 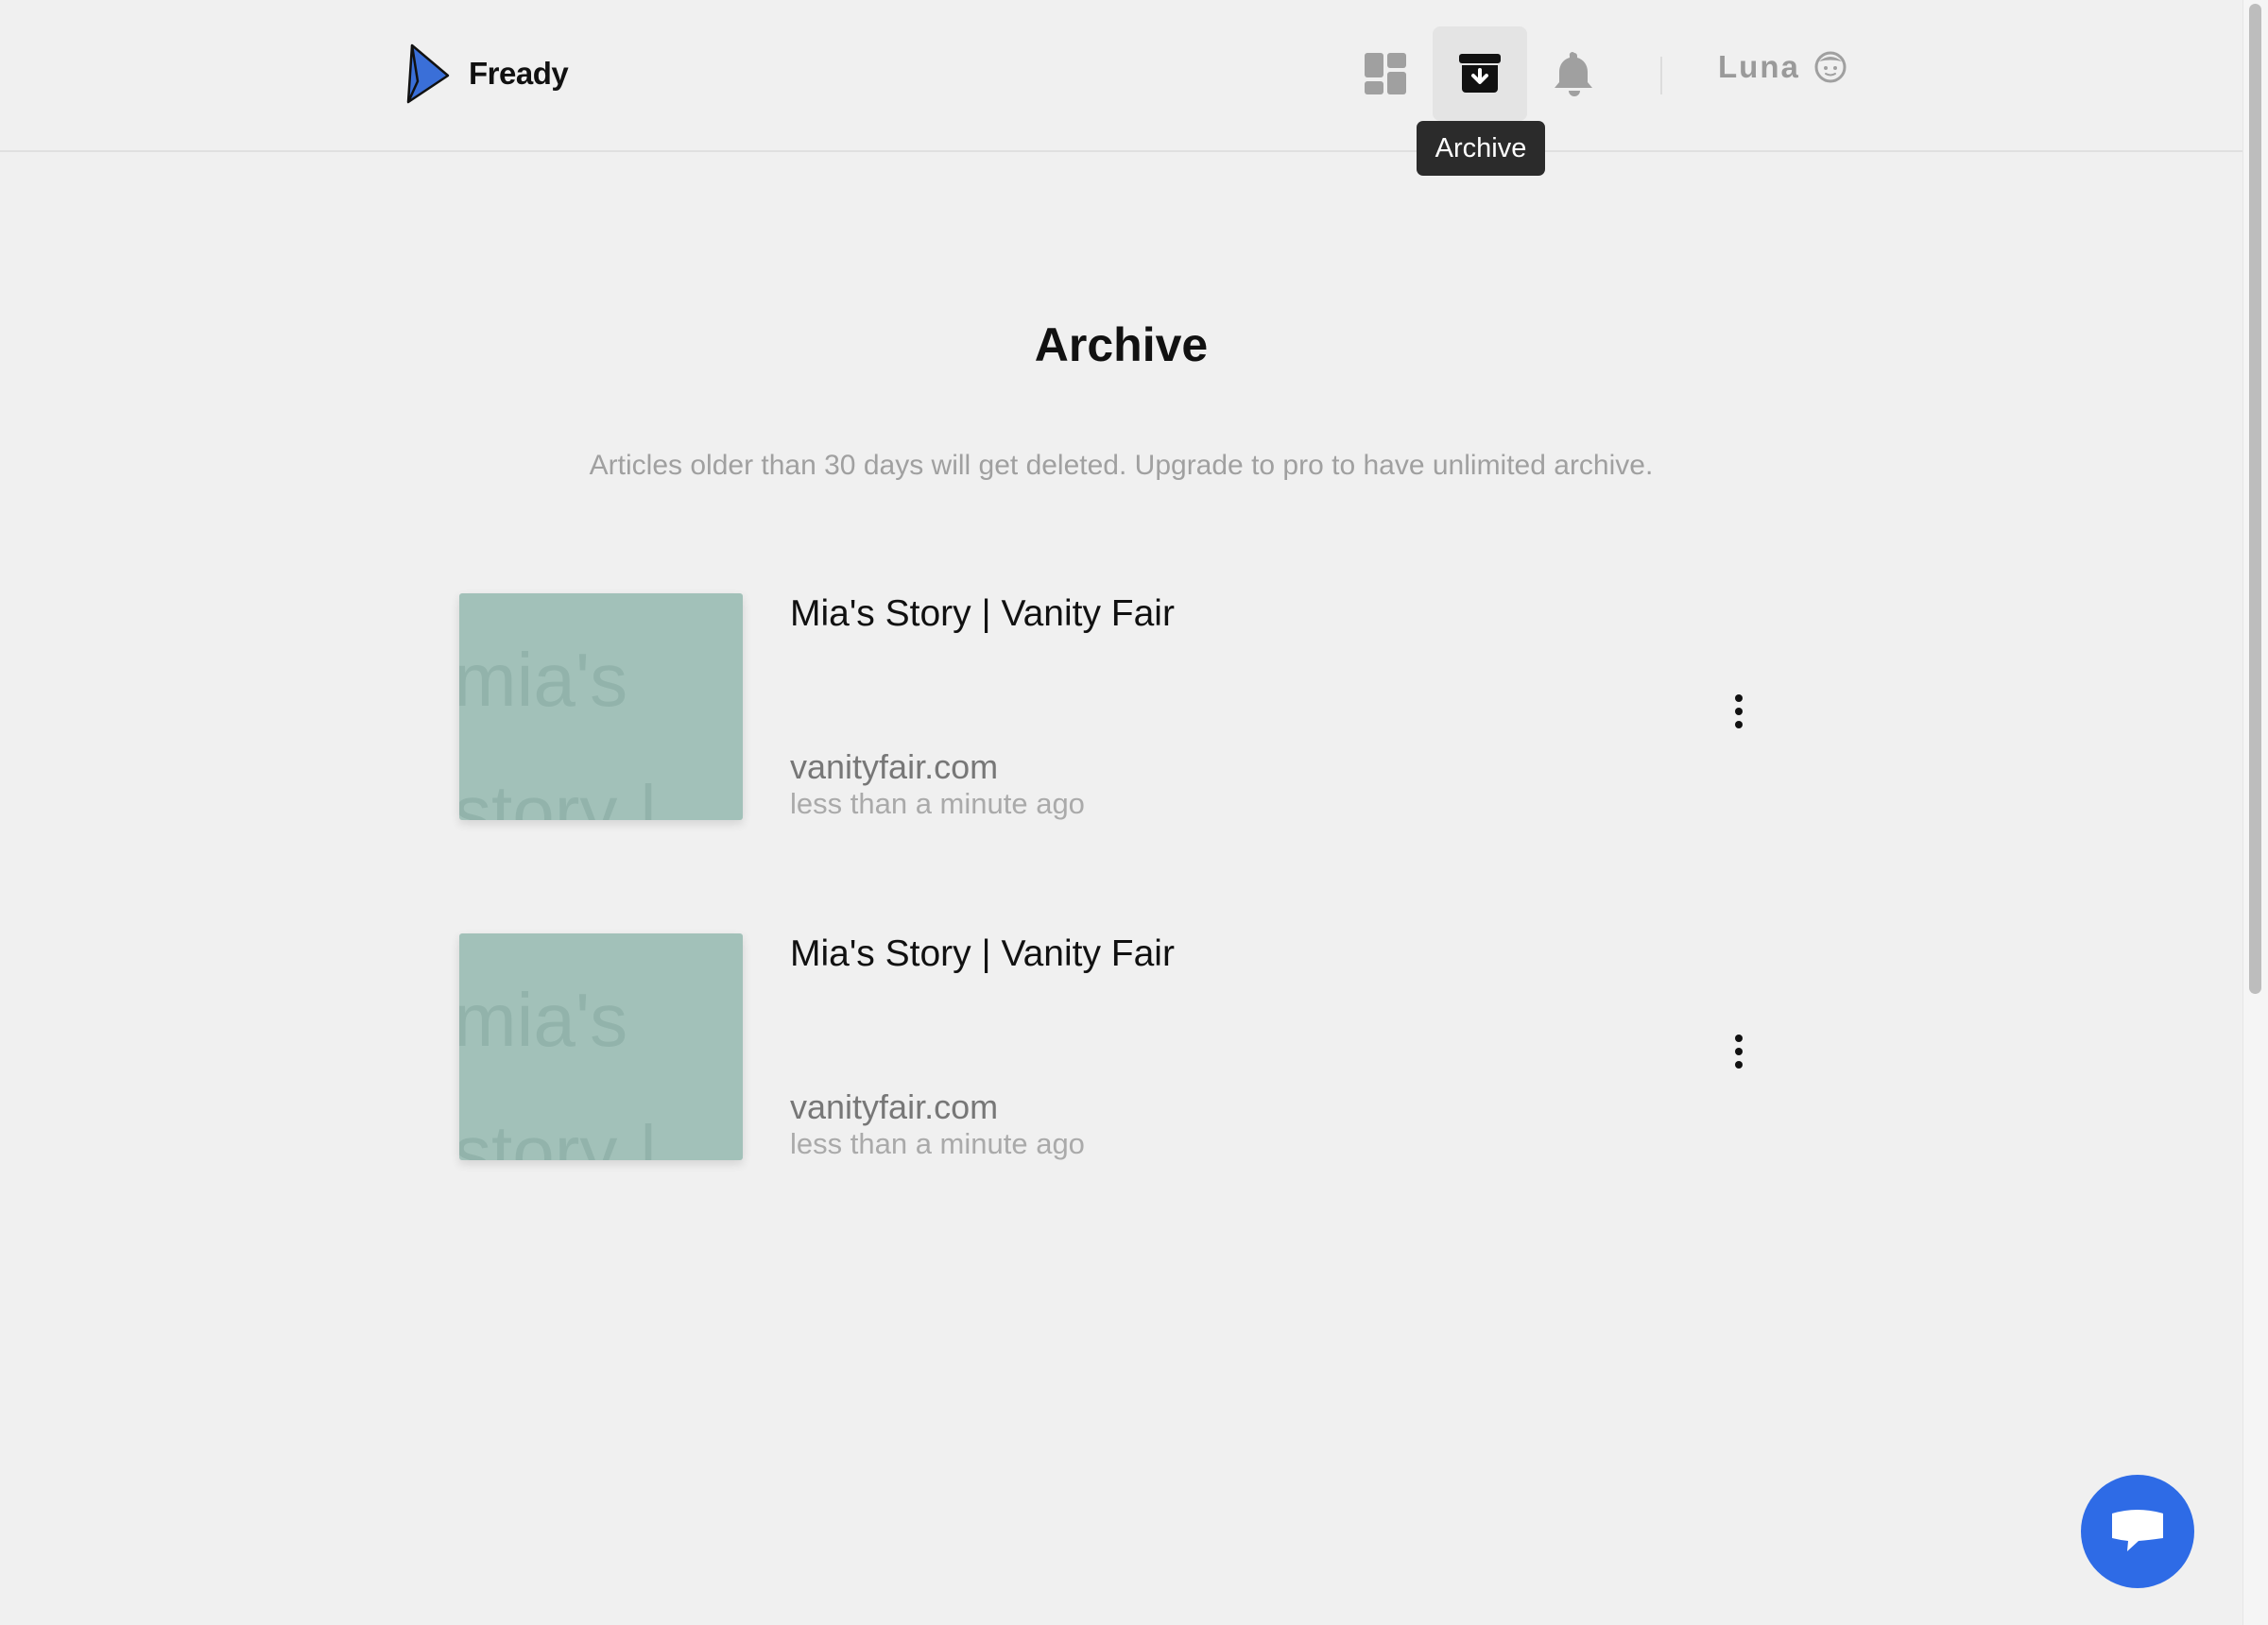 What do you see at coordinates (2255, 499) in the screenshot?
I see `scrollbar-thumb` at bounding box center [2255, 499].